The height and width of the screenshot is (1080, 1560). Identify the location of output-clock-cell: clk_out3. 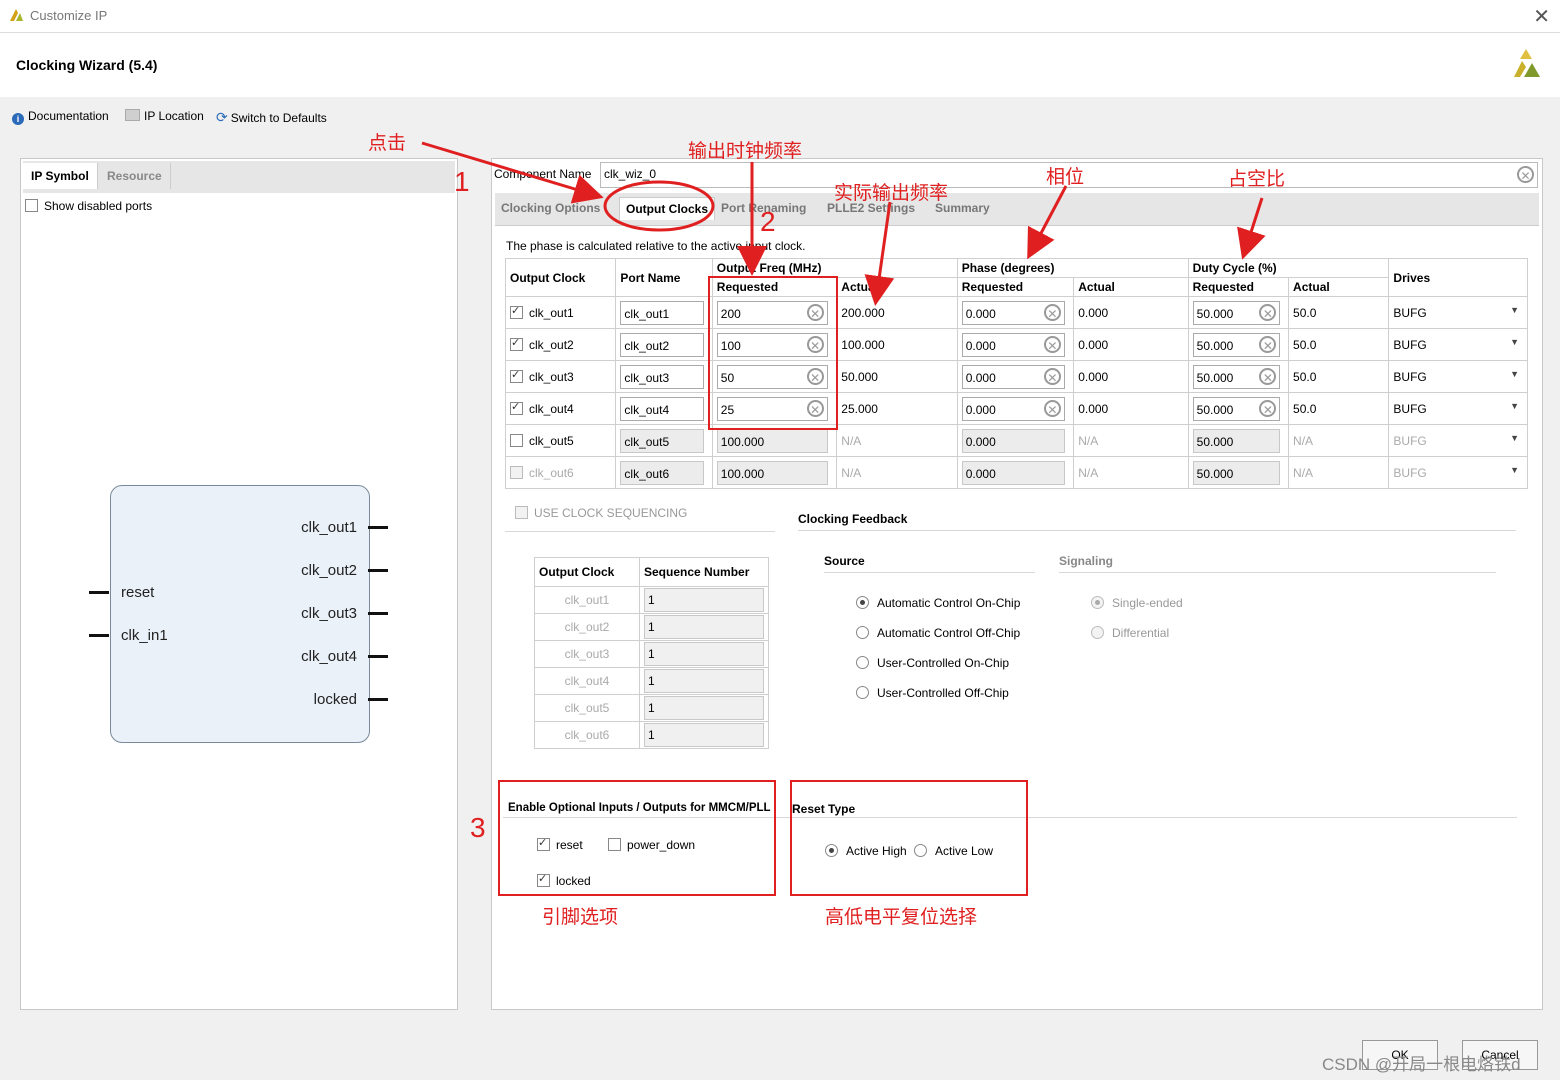
(560, 376).